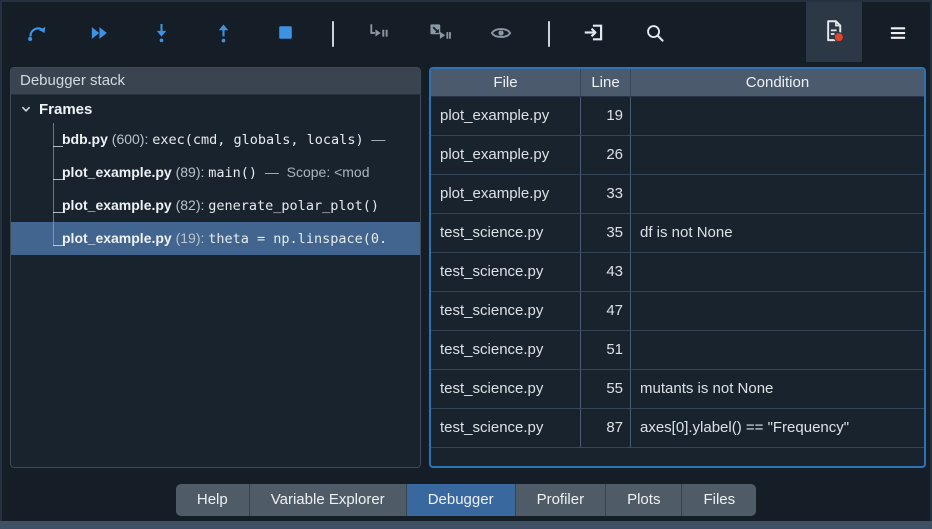 The width and height of the screenshot is (932, 529). Describe the element at coordinates (87, 139) in the screenshot. I see `frame-filename: bdb.py` at that location.